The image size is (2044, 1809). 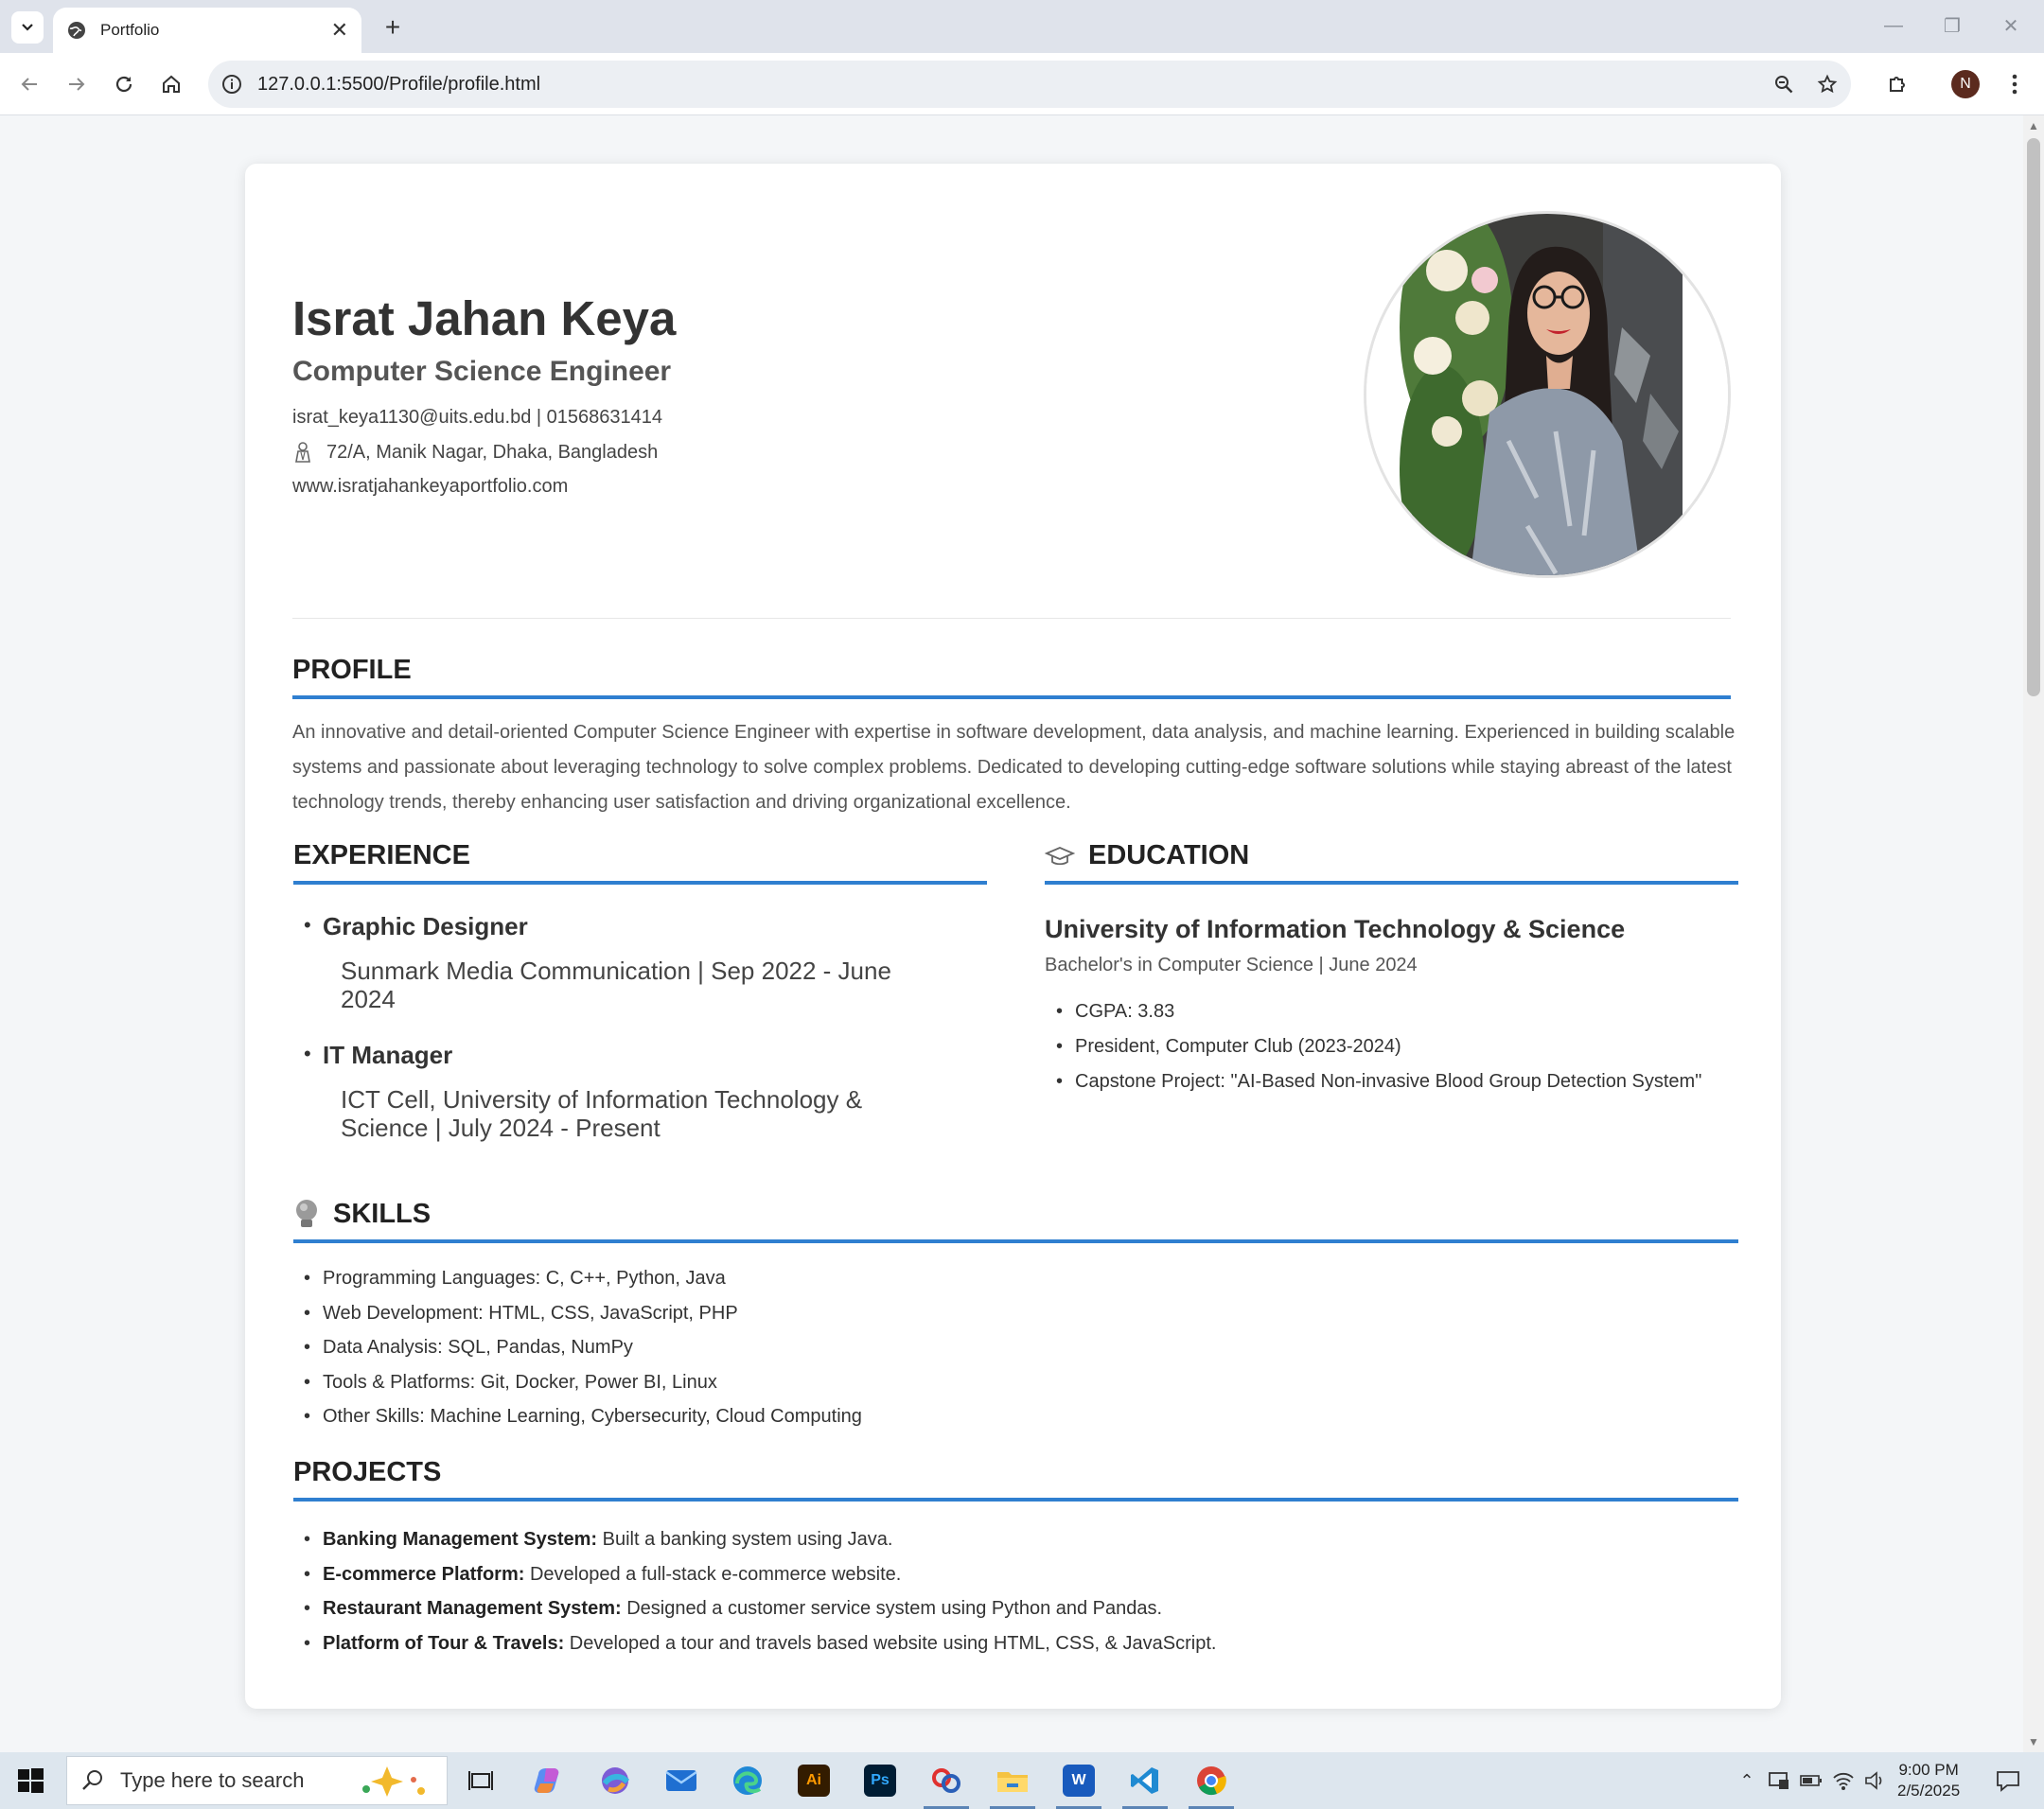 I want to click on task-view-button, so click(x=480, y=1780).